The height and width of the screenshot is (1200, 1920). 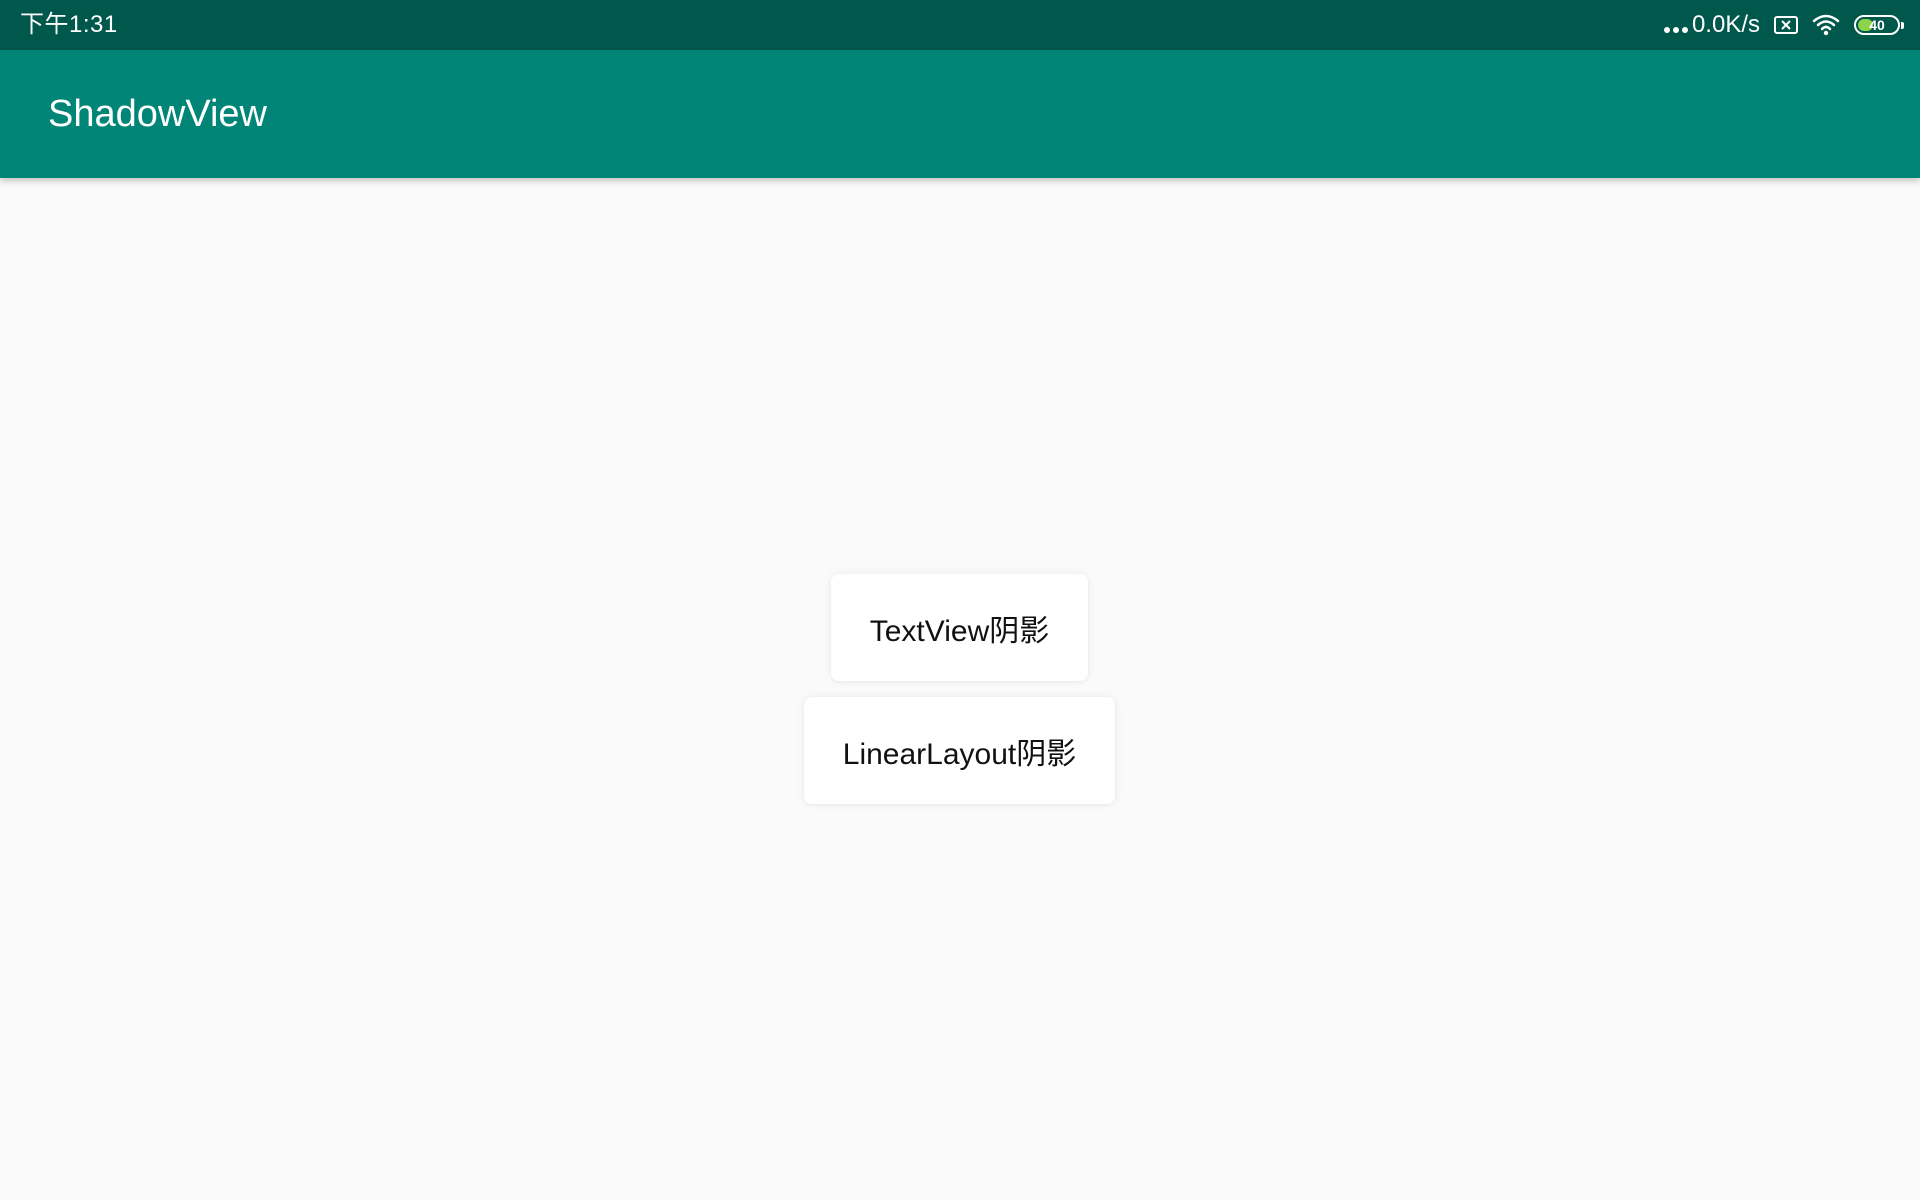 What do you see at coordinates (959, 631) in the screenshot?
I see `textview-shadow-label: TextView阴影` at bounding box center [959, 631].